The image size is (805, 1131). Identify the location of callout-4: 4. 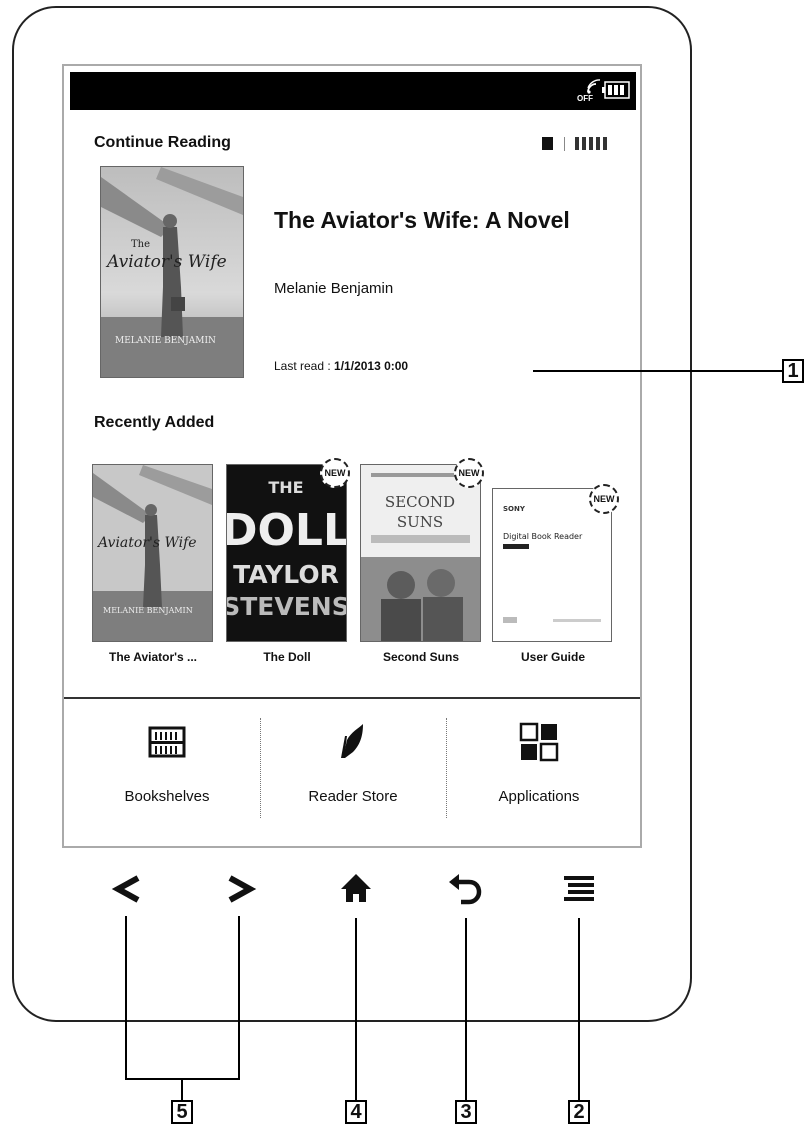
(356, 1112).